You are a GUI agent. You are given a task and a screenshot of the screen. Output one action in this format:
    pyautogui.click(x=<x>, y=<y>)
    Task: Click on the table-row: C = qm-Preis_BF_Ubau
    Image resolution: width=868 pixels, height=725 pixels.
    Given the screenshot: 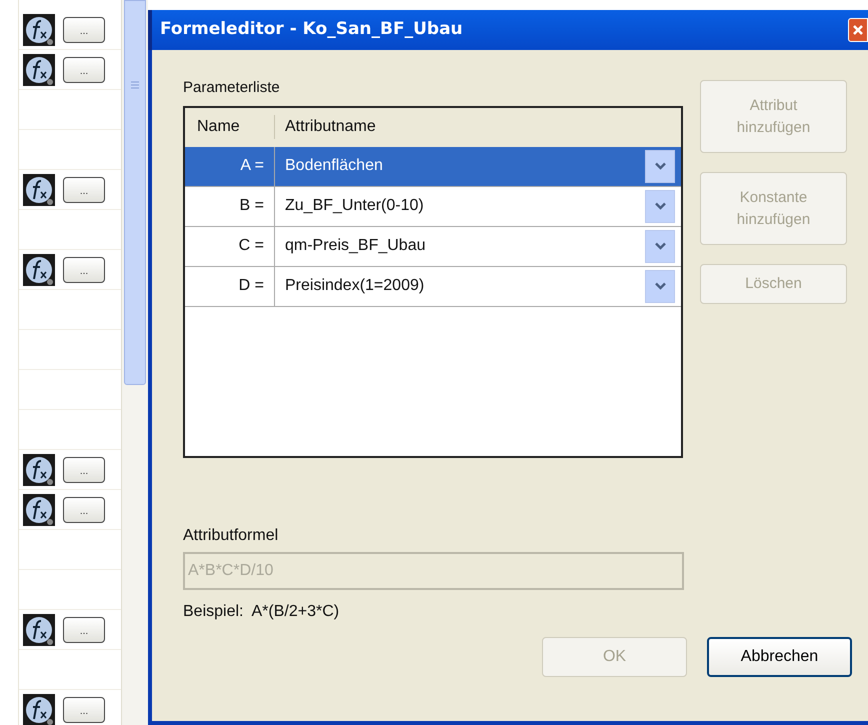 What is the action you would take?
    pyautogui.click(x=433, y=246)
    